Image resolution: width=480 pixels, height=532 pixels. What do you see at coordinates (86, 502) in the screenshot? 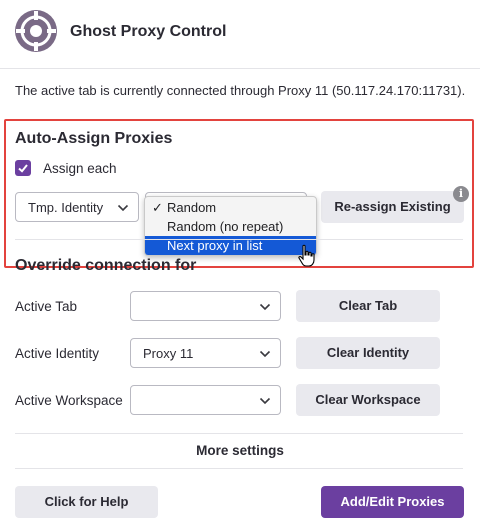
I see `help-button: Click for Help` at bounding box center [86, 502].